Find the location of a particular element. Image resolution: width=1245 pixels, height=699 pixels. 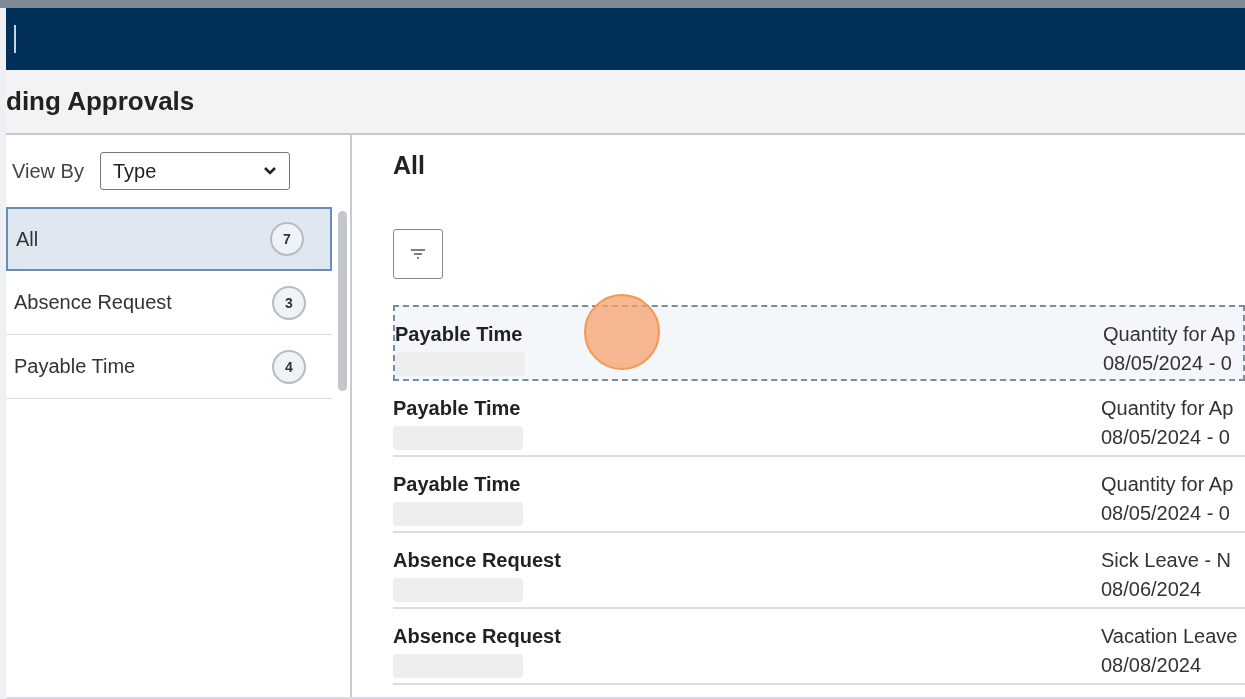

request-date: 08/08/2024 is located at coordinates (1152, 665).